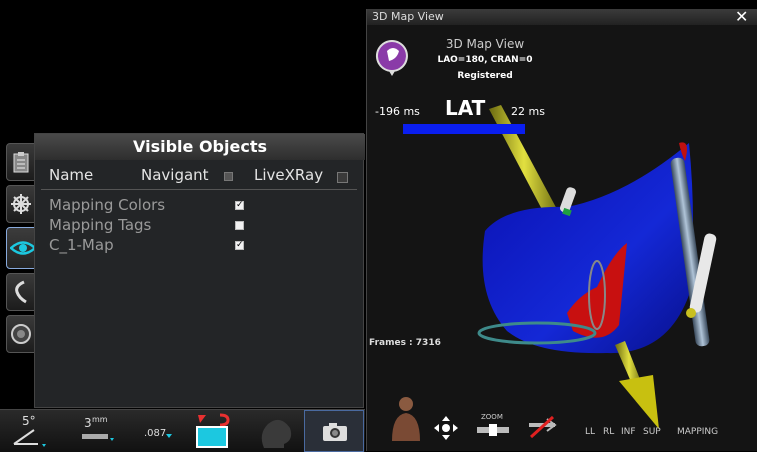 This screenshot has width=757, height=452. I want to click on view-buttons: LL RL INF SUP MAPPING, so click(666, 434).